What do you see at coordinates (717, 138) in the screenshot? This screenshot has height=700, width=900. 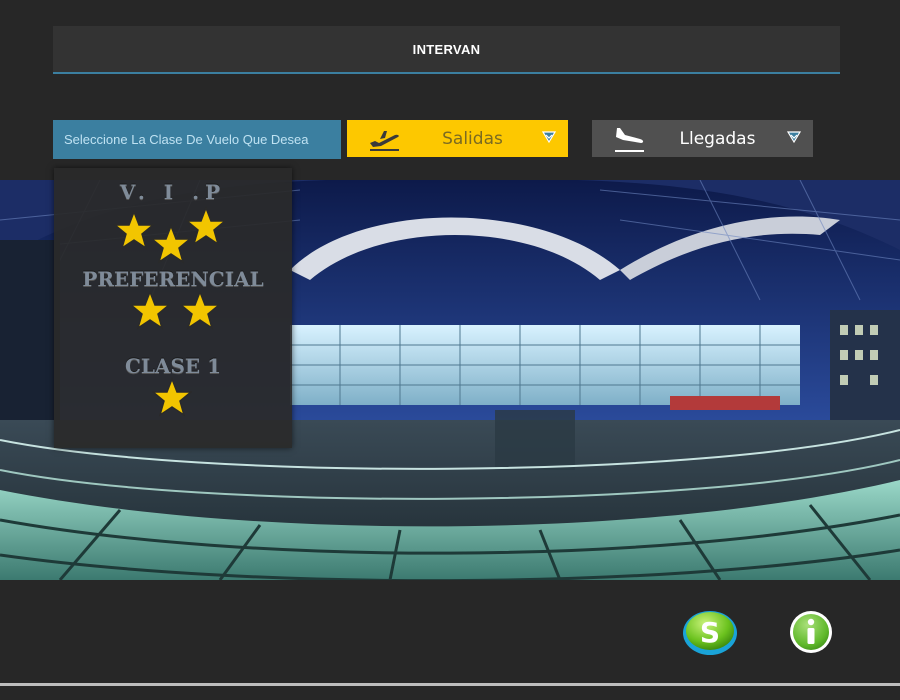 I see `arrivals-label: Llegadas` at bounding box center [717, 138].